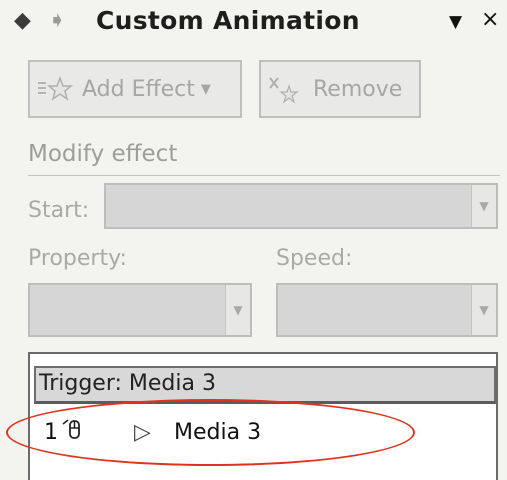  Describe the element at coordinates (455, 22) in the screenshot. I see `pane-options-dropdown-icon: ▼` at that location.